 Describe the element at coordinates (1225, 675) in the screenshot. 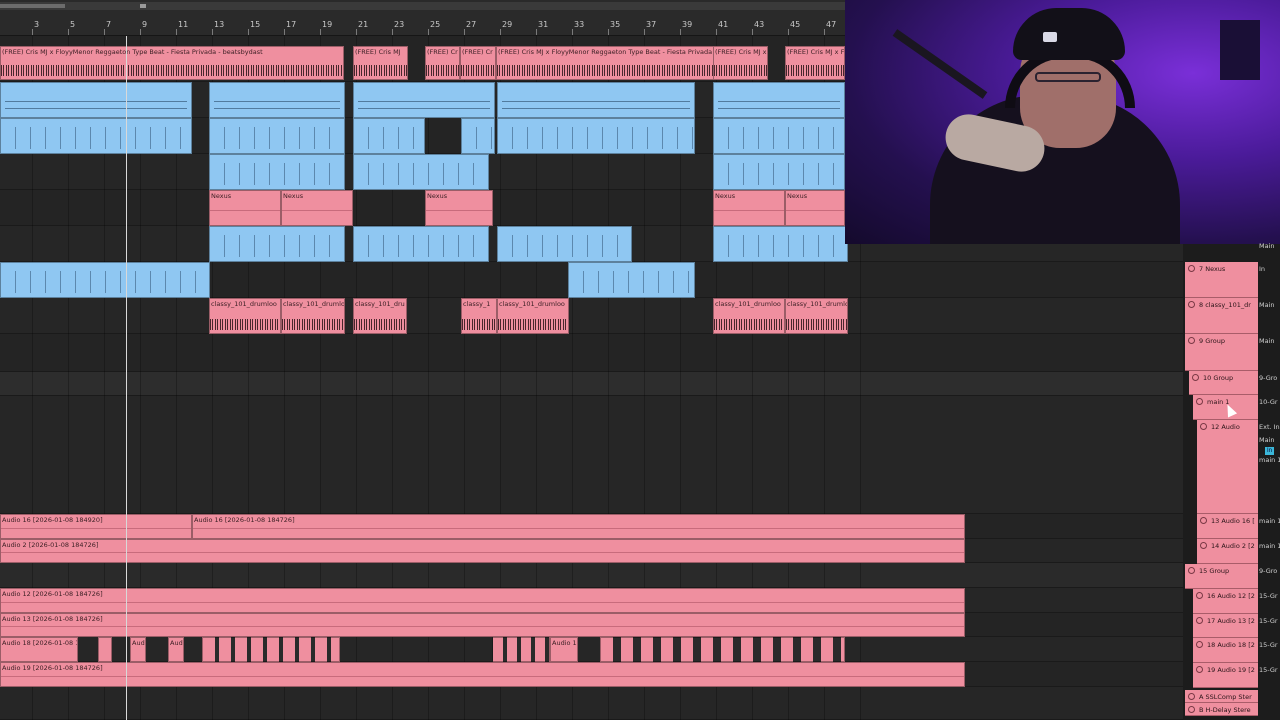

I see `mixer-strip: 19 Audio 19 [2` at that location.